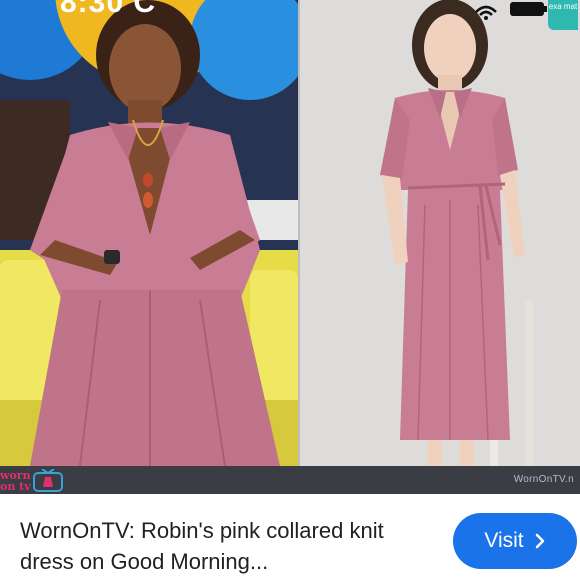  I want to click on wornontv-logo: worn on tv, so click(33, 481).